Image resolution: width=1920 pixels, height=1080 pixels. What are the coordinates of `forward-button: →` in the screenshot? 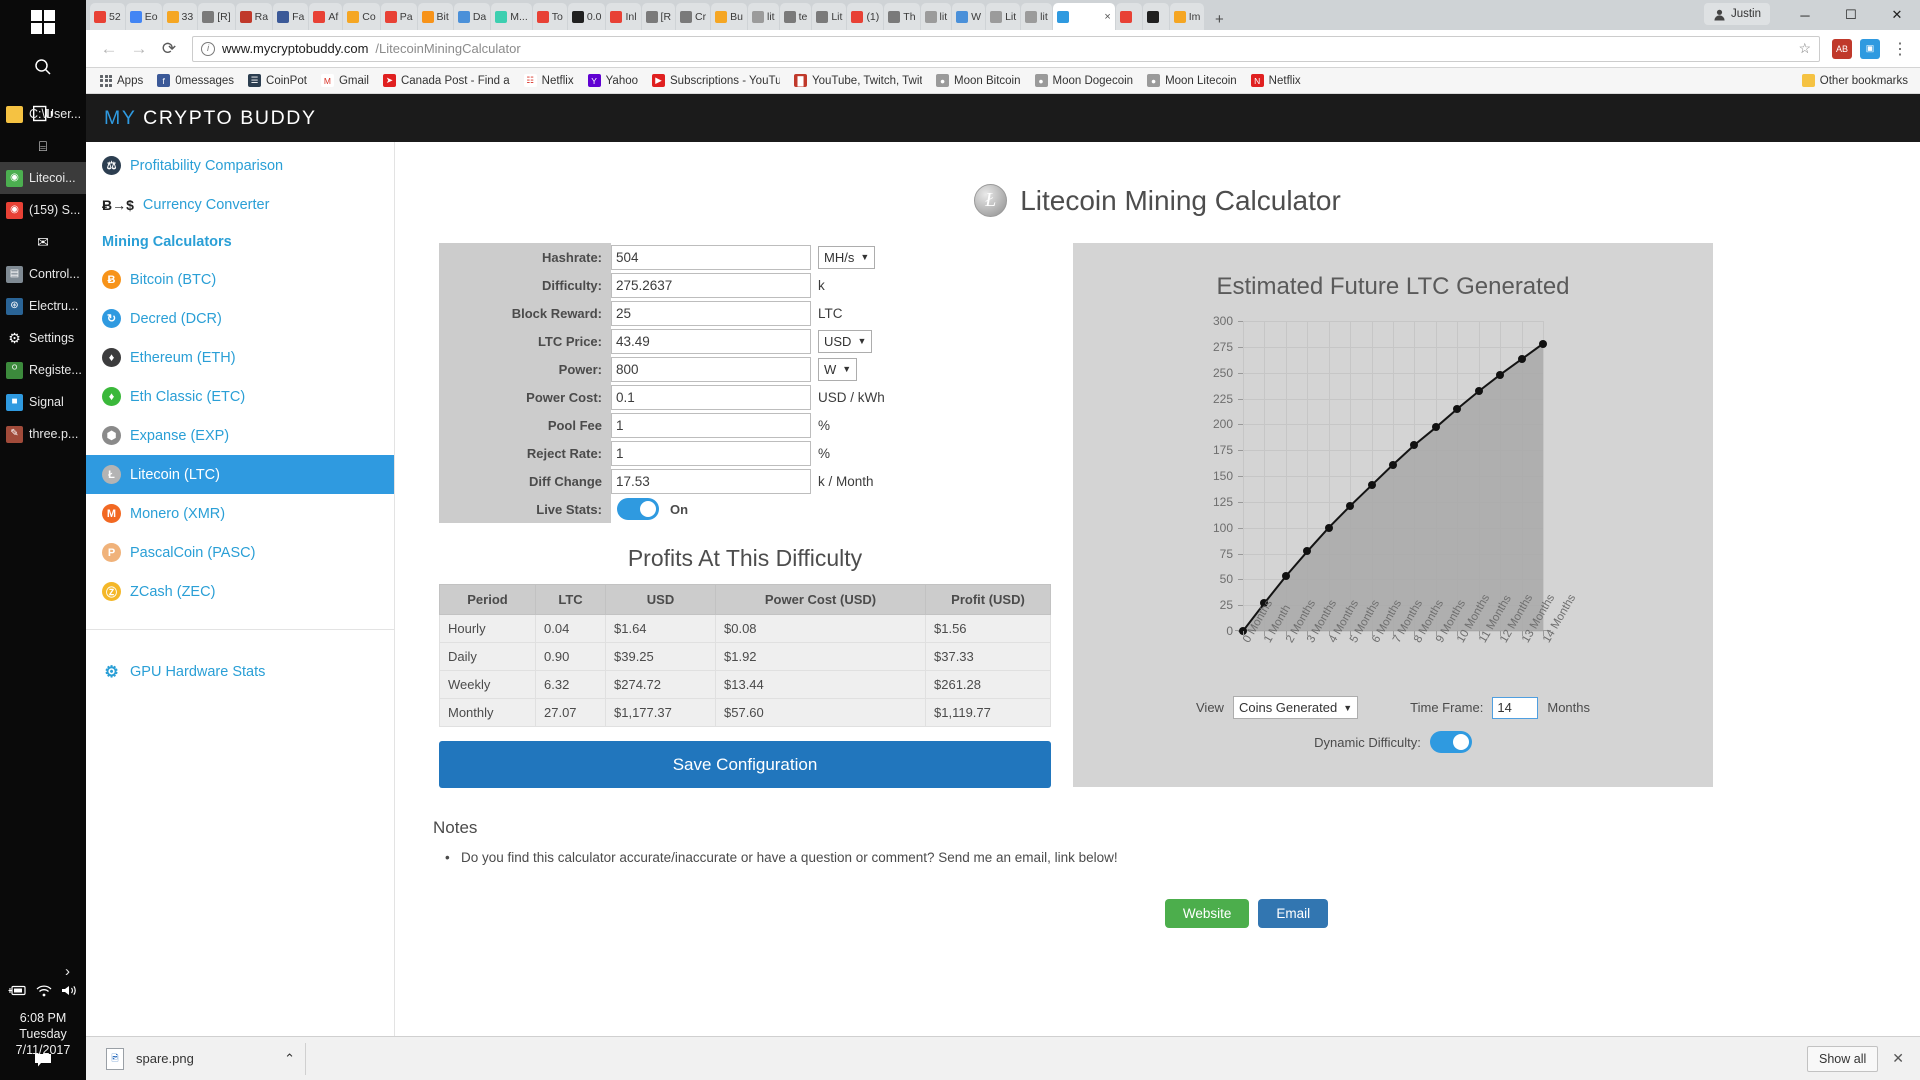 It's located at (139, 49).